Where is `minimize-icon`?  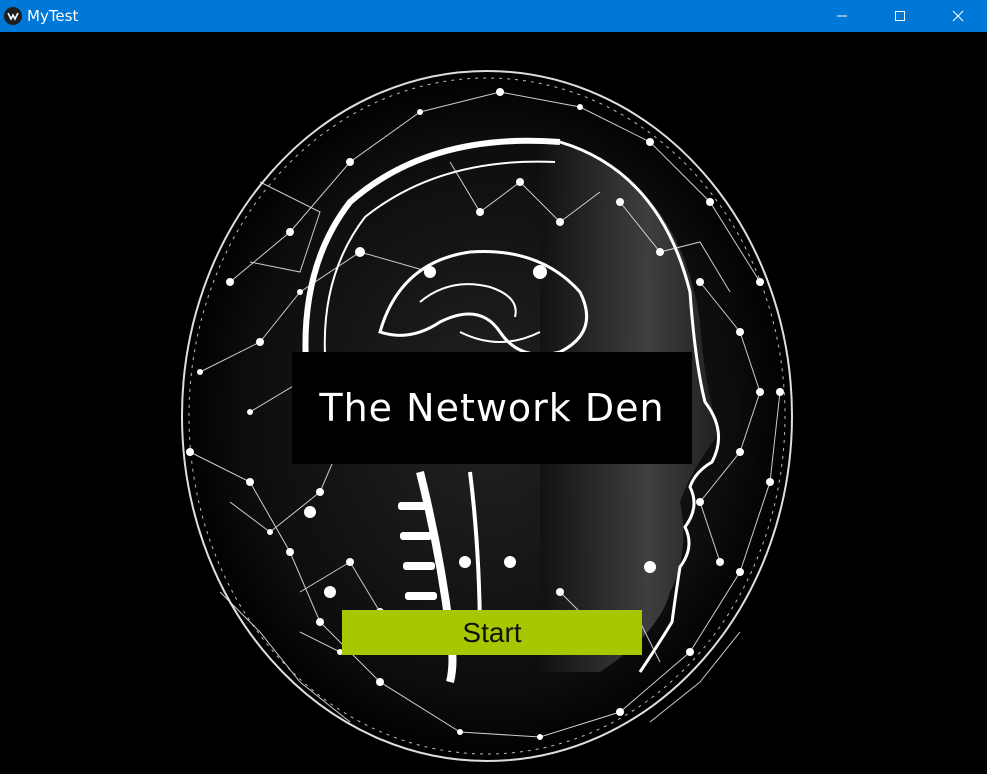 minimize-icon is located at coordinates (842, 16).